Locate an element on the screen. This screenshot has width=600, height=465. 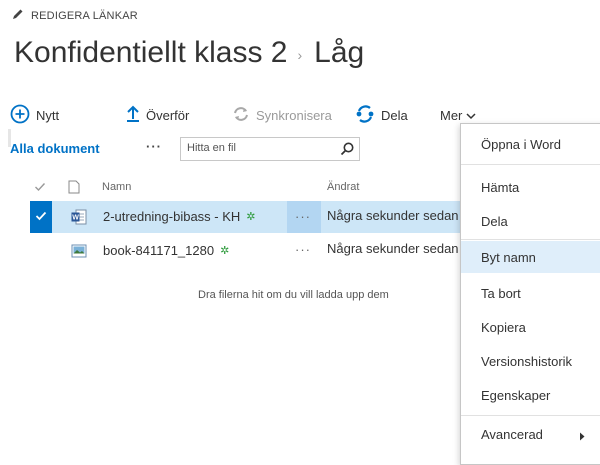
share-button: Dela is located at coordinates (381, 115).